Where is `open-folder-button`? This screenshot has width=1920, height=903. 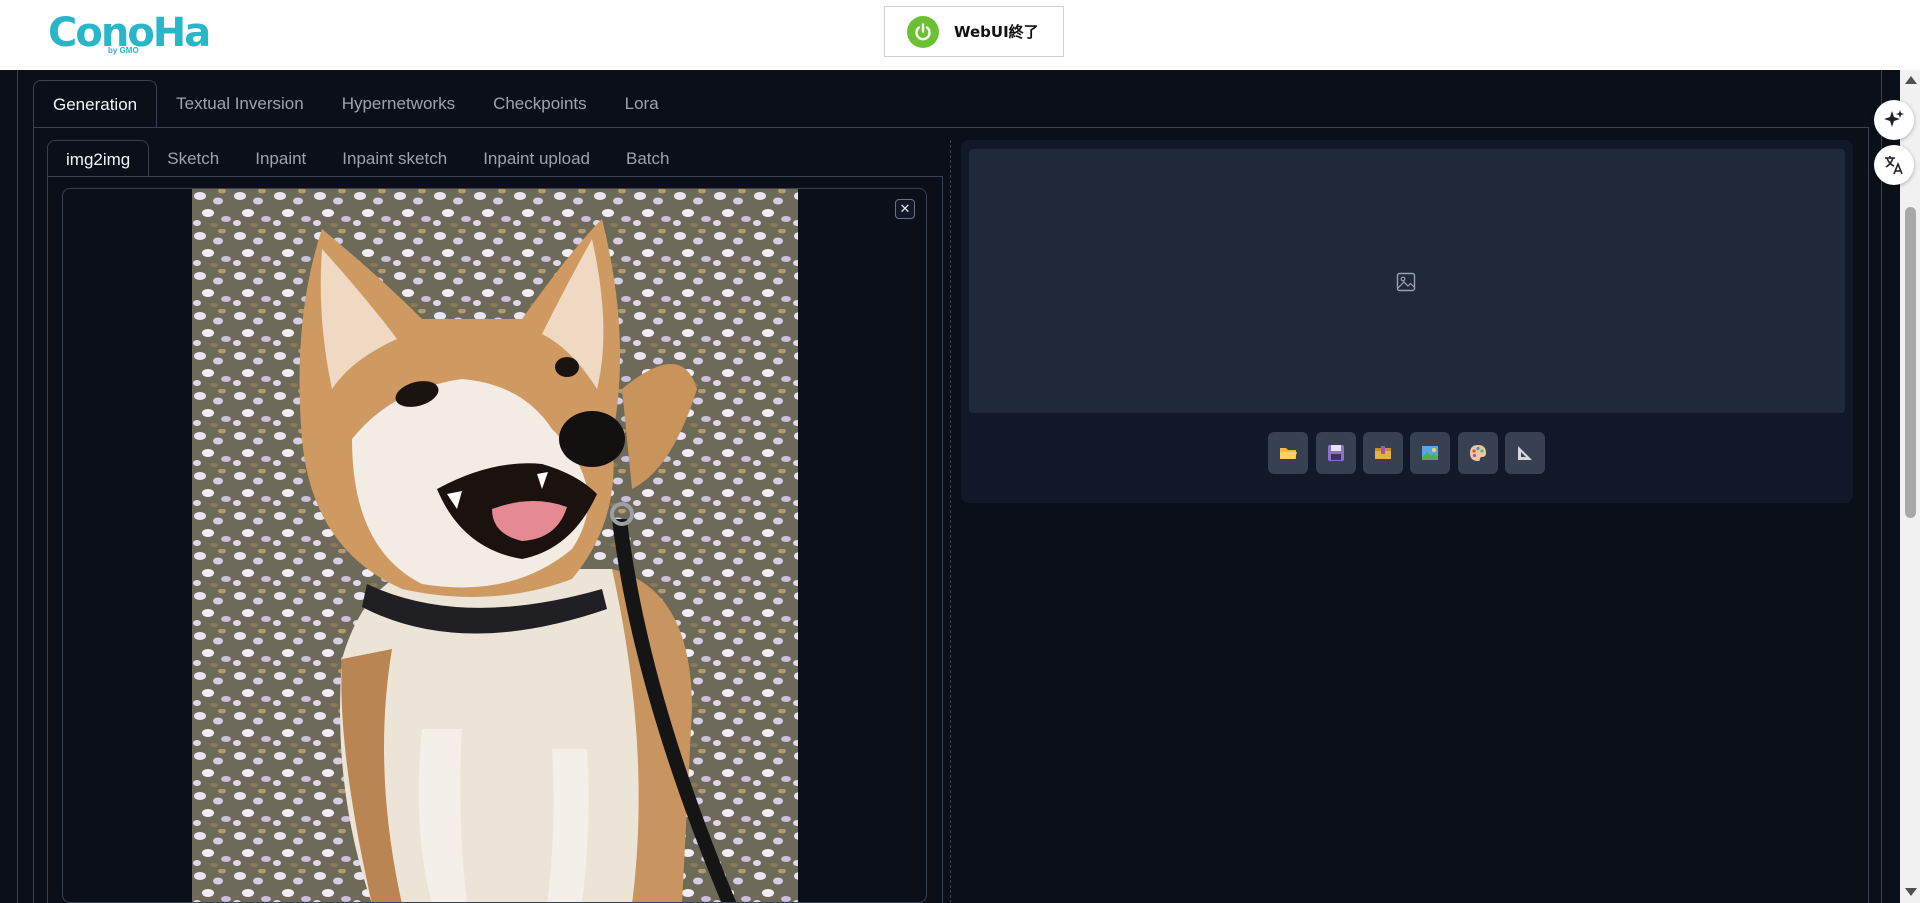 open-folder-button is located at coordinates (1288, 453).